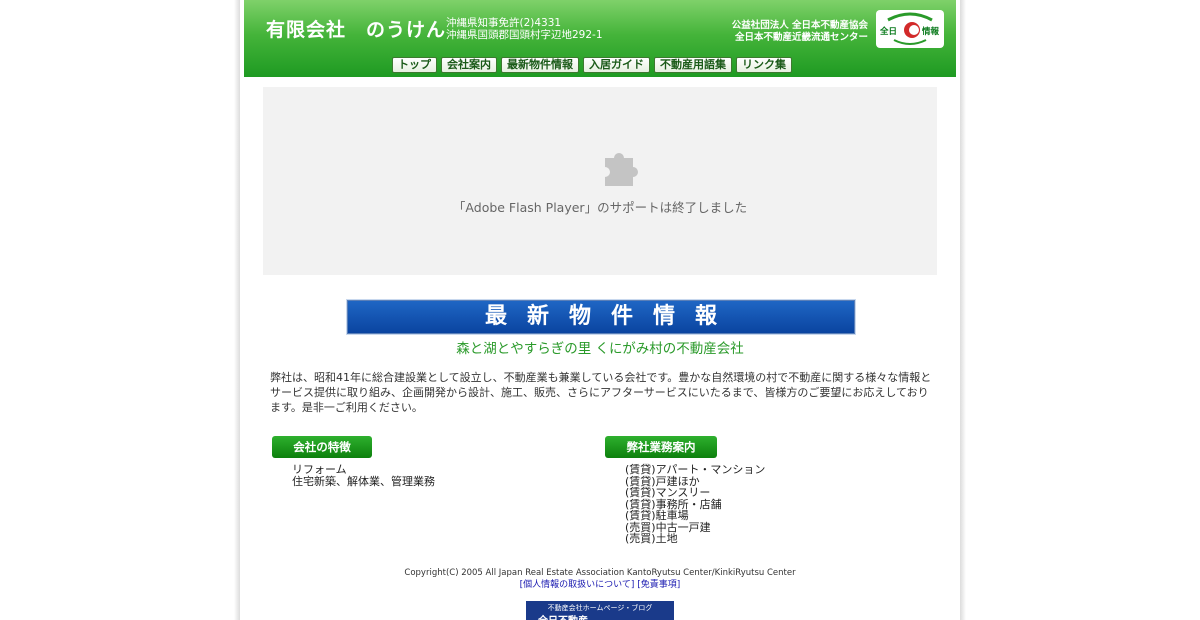 The image size is (1200, 620). I want to click on nav-top: トップ, so click(414, 65).